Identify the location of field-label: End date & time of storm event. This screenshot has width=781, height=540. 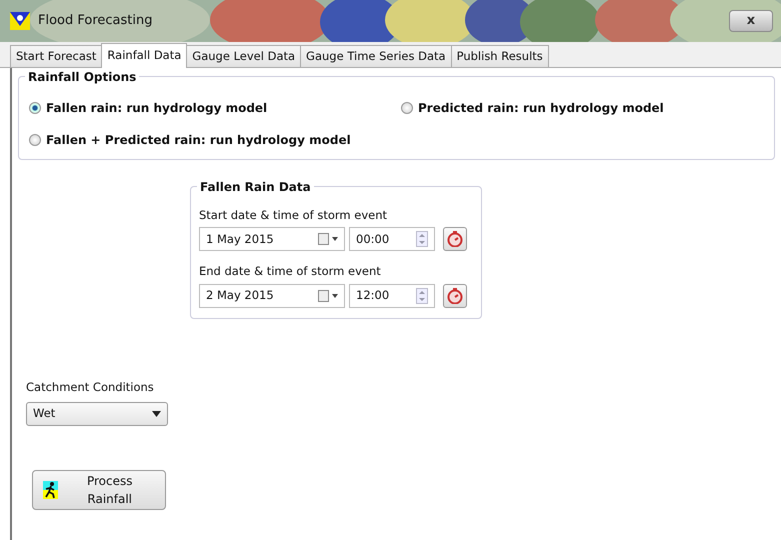
(290, 271).